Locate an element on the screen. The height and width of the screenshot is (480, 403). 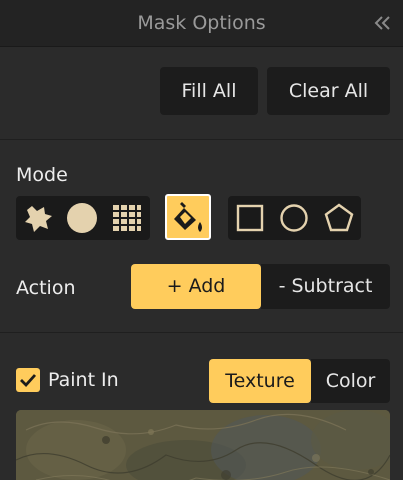
round-brush-icon is located at coordinates (82, 218).